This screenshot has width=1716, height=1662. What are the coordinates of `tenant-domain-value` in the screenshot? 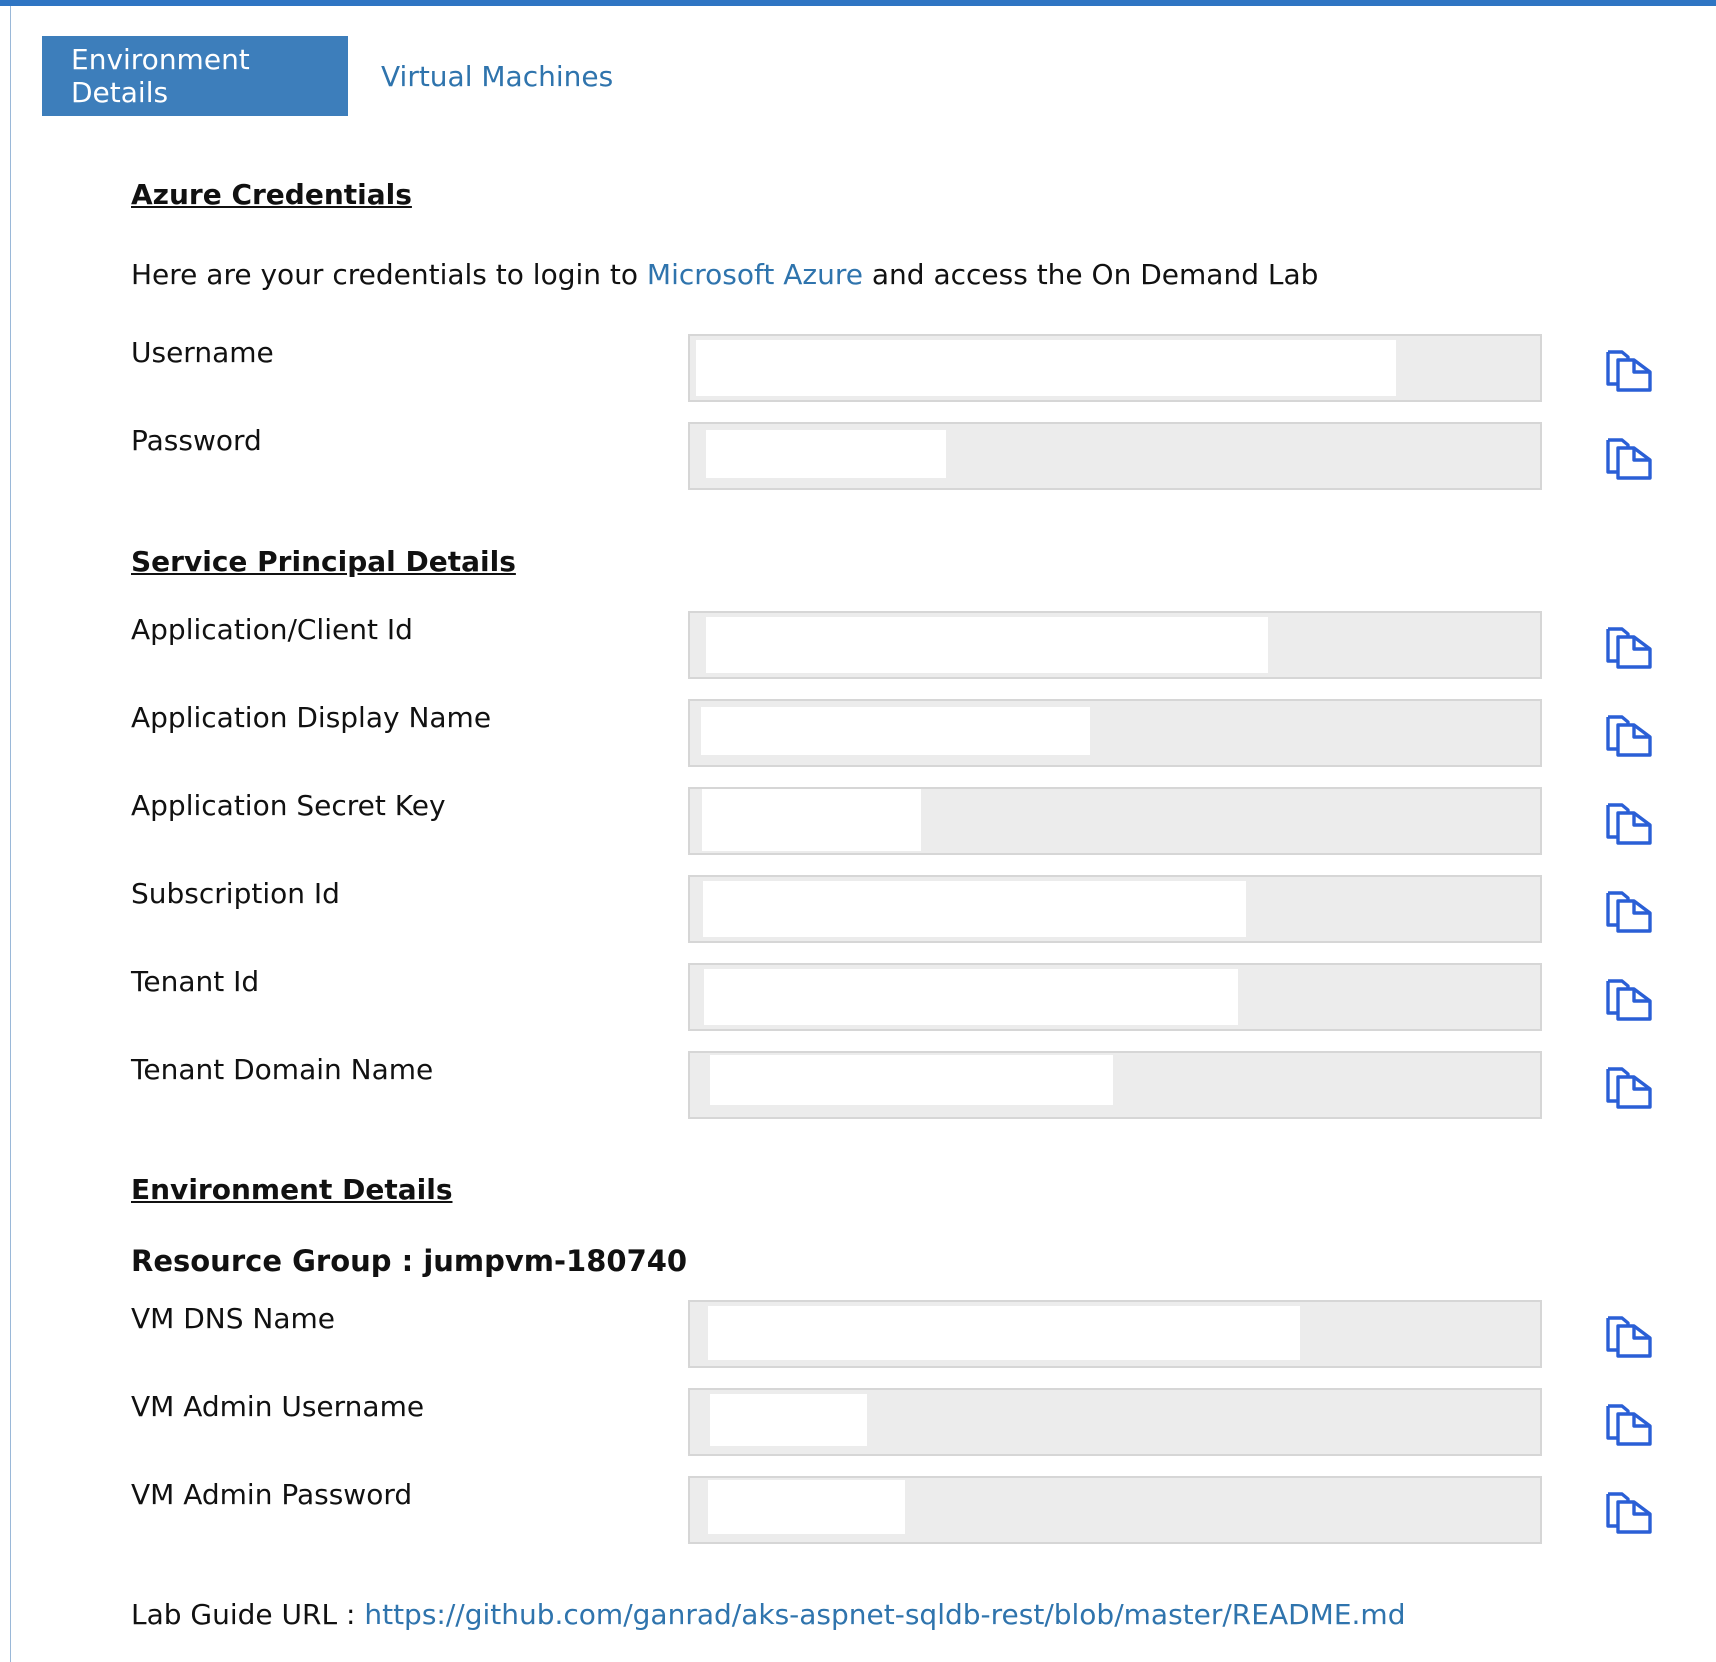 It's located at (911, 1080).